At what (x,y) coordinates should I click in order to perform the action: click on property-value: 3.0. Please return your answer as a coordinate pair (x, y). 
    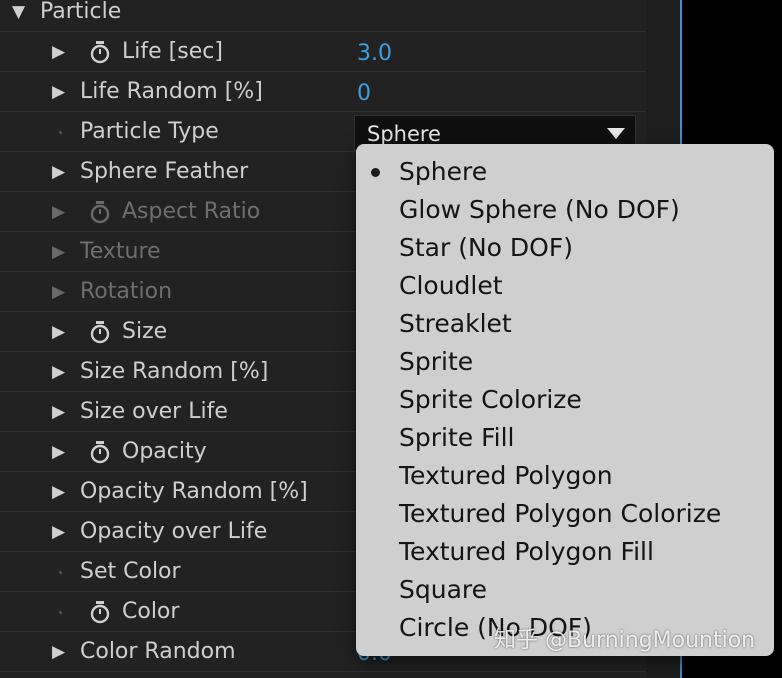
    Looking at the image, I should click on (374, 54).